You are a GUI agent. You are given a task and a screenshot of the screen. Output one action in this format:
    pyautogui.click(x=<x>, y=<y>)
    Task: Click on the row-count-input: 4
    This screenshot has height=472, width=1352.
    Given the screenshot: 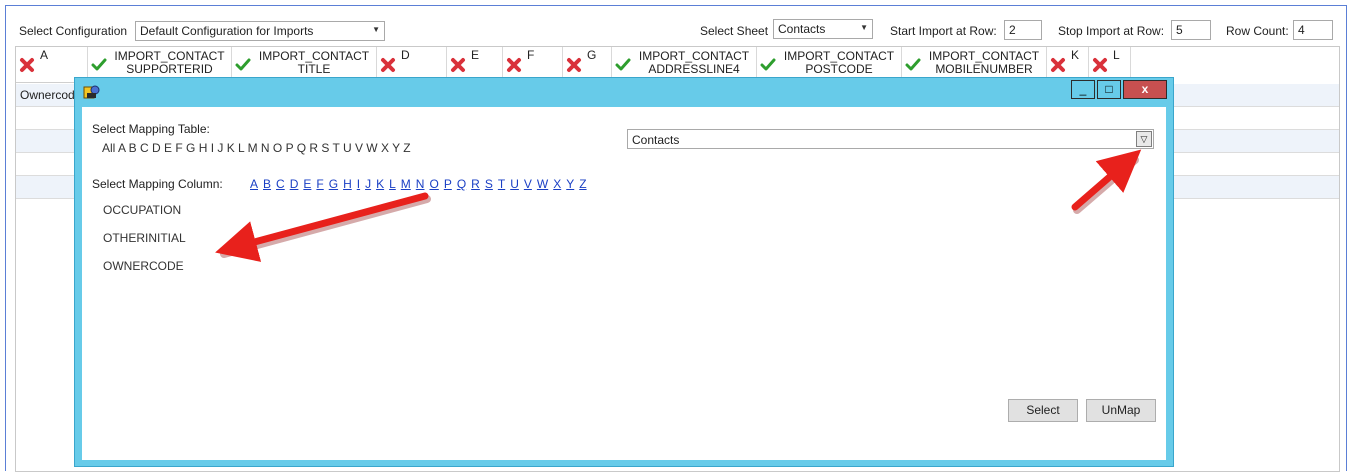 What is the action you would take?
    pyautogui.click(x=1313, y=30)
    